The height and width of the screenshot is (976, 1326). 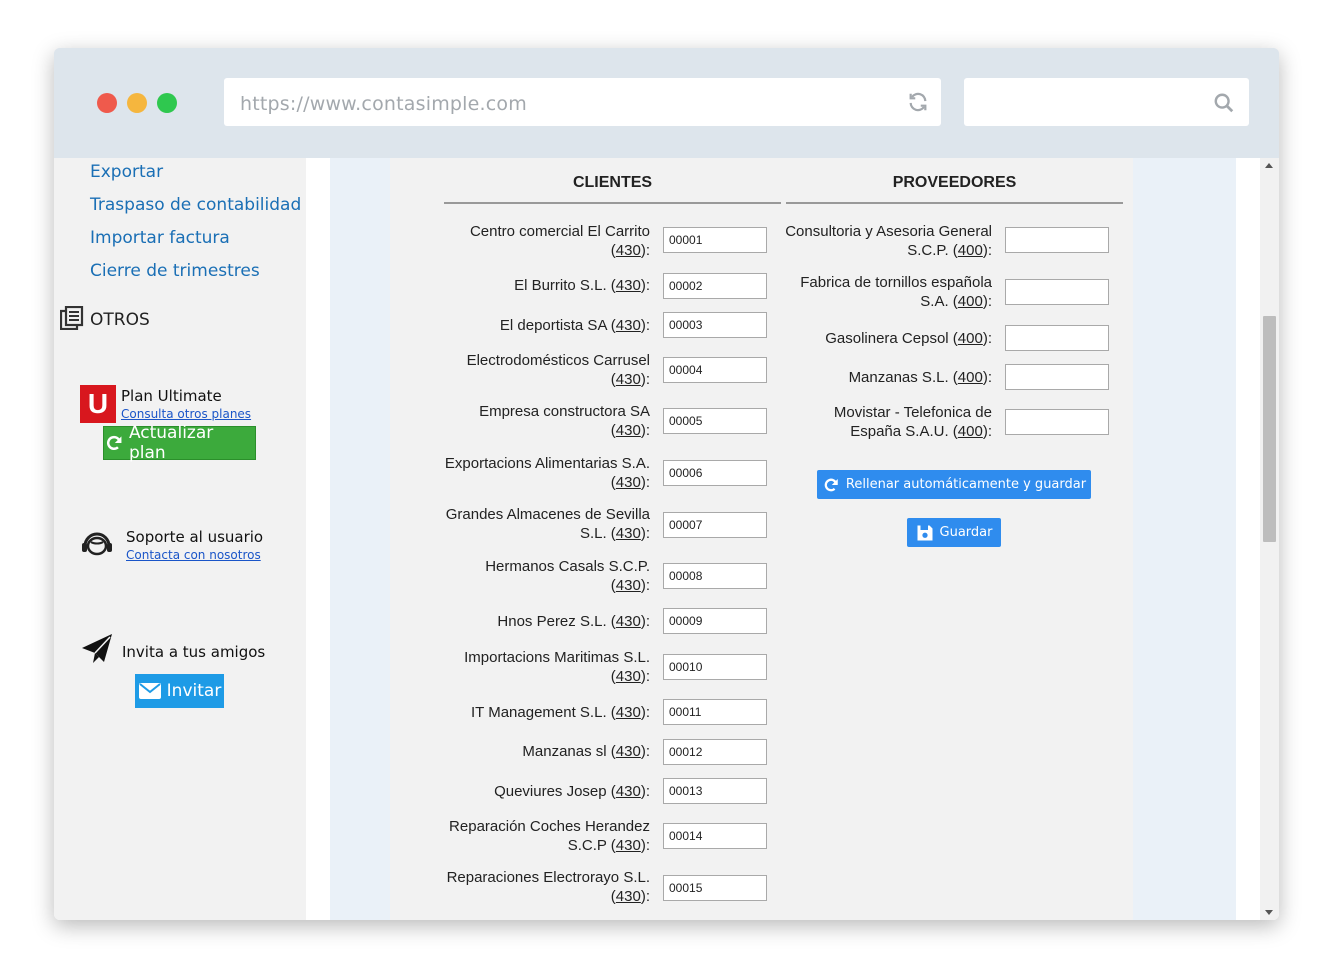 I want to click on client-label: Manzanas sl (430):, so click(x=586, y=751).